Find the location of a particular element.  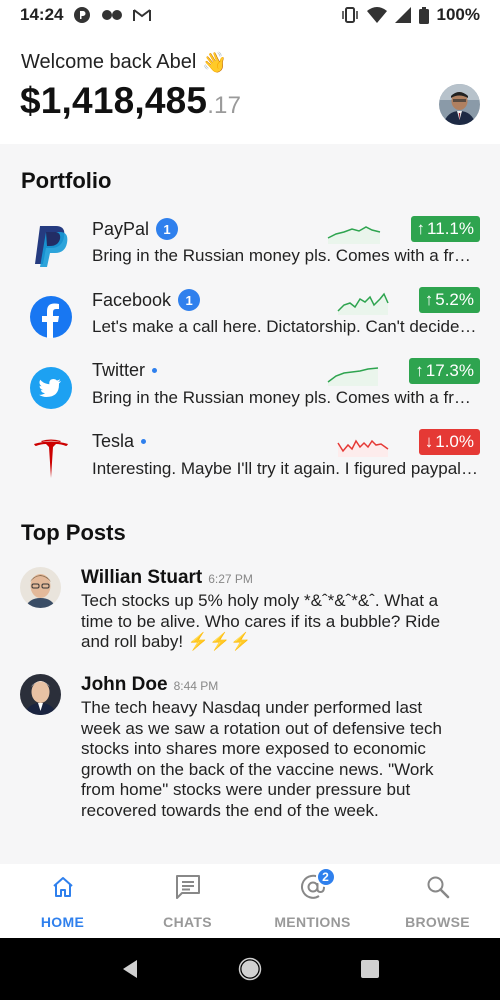

signal-icon is located at coordinates (402, 15).